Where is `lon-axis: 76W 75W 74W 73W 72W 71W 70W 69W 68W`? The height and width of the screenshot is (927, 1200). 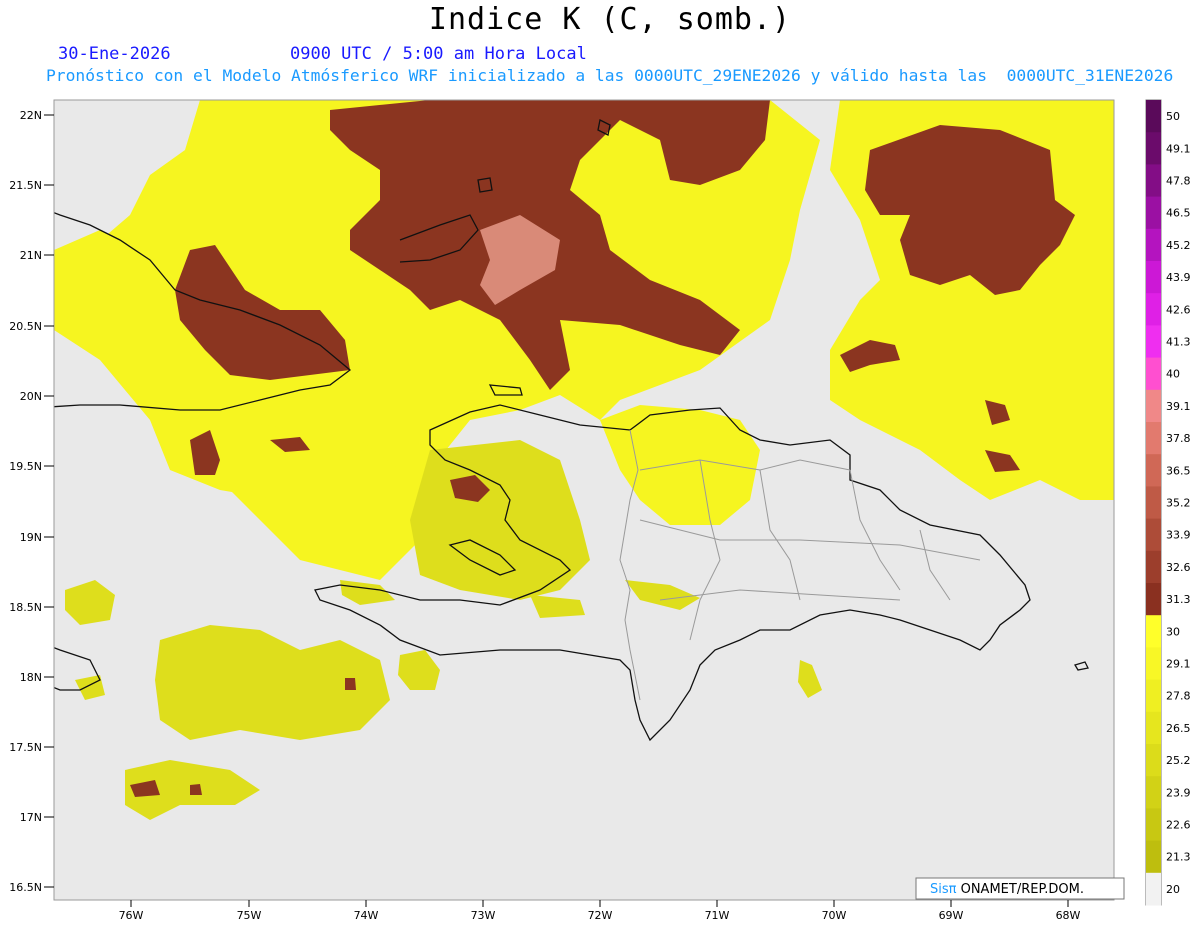 lon-axis: 76W 75W 74W 73W 72W 71W 70W 69W 68W is located at coordinates (600, 911).